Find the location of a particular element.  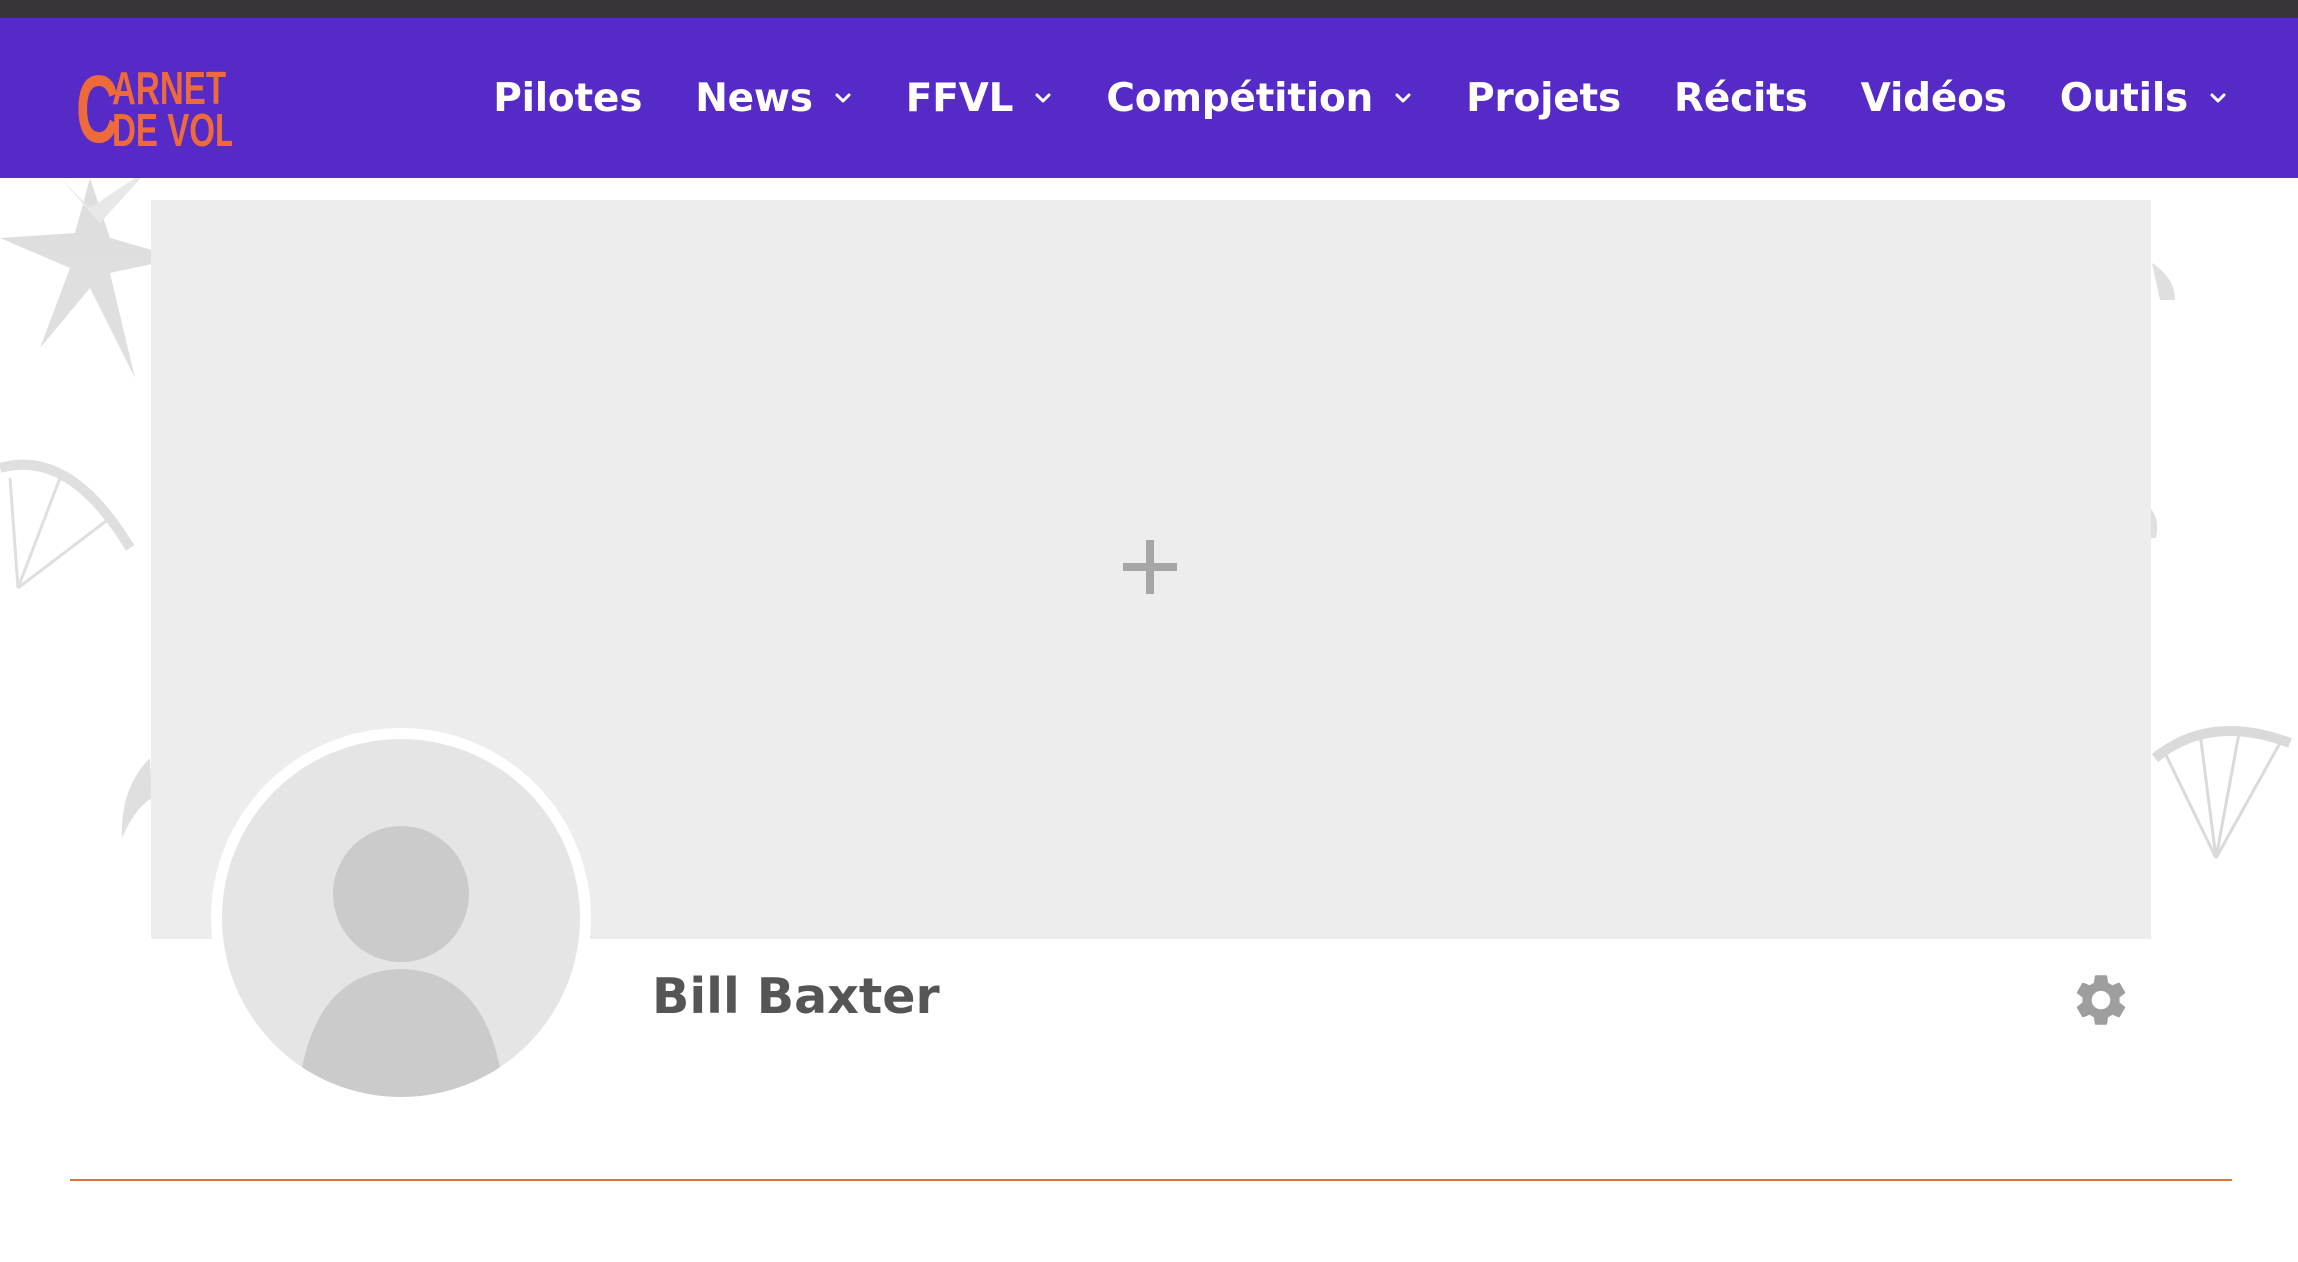

site-logo: C ARNET DE VOL is located at coordinates (154, 104).